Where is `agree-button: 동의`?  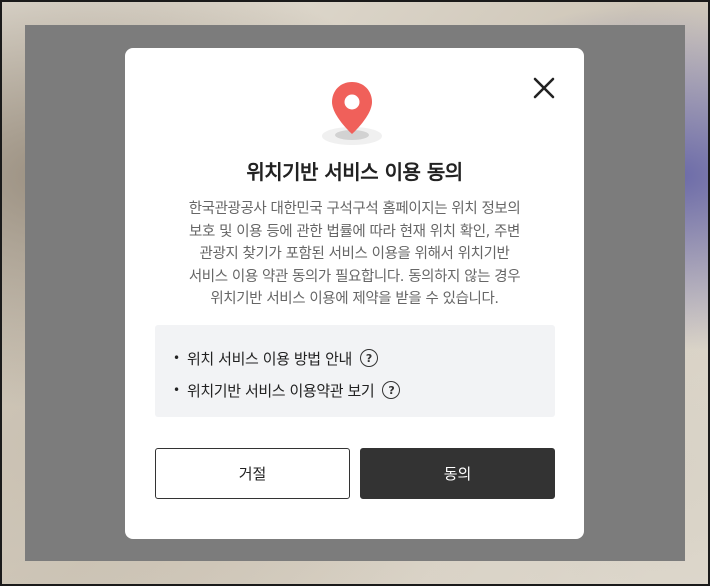 agree-button: 동의 is located at coordinates (457, 473).